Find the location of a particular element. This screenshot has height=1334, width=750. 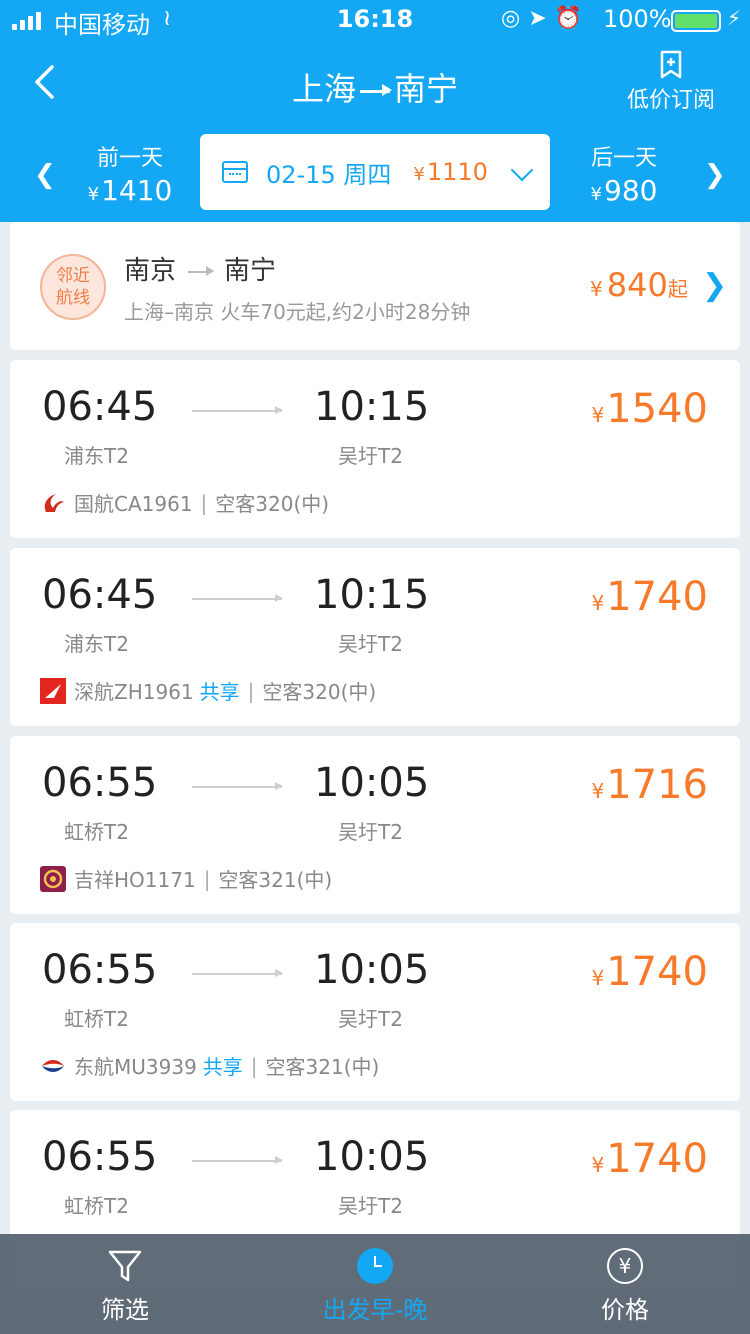

origin-city: 上海 is located at coordinates (323, 89).